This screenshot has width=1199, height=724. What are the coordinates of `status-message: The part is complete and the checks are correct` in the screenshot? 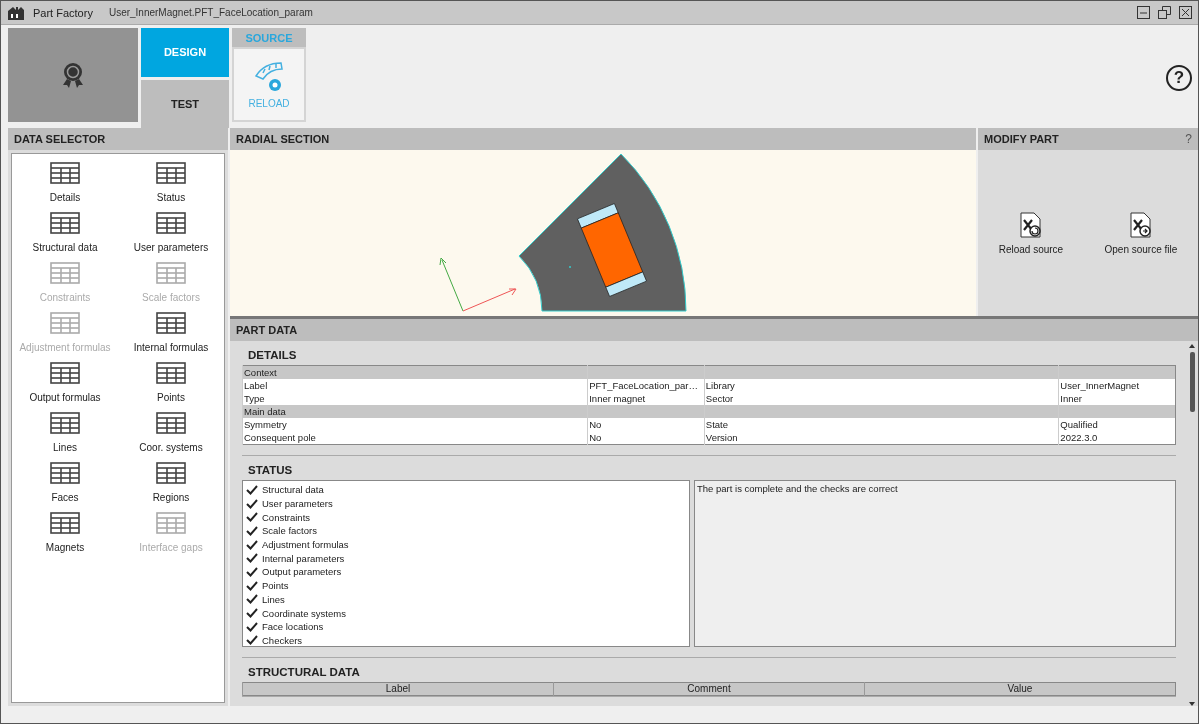 It's located at (935, 563).